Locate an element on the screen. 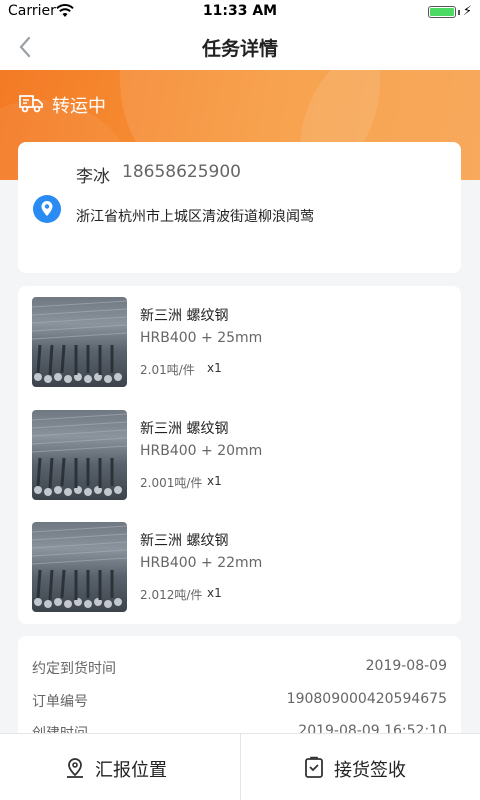 This screenshot has width=480, height=800. sign-document-icon is located at coordinates (314, 767).